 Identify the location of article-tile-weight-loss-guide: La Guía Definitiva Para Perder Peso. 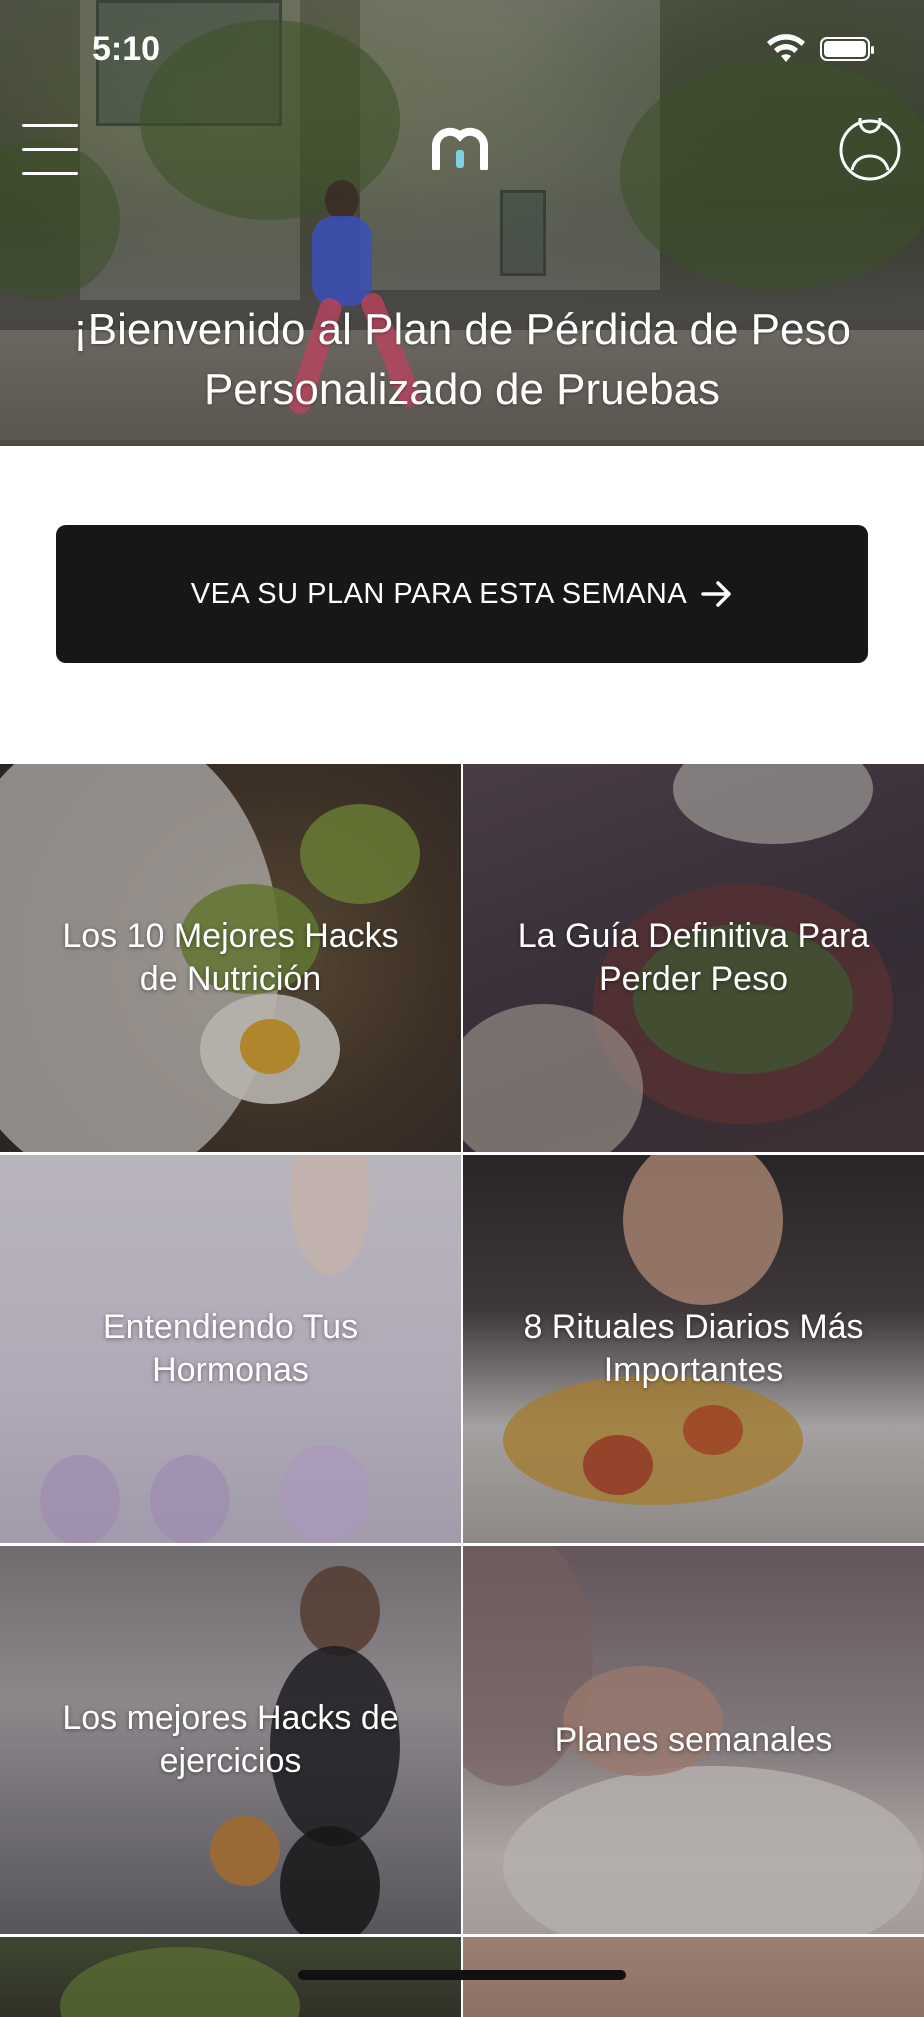
(693, 958).